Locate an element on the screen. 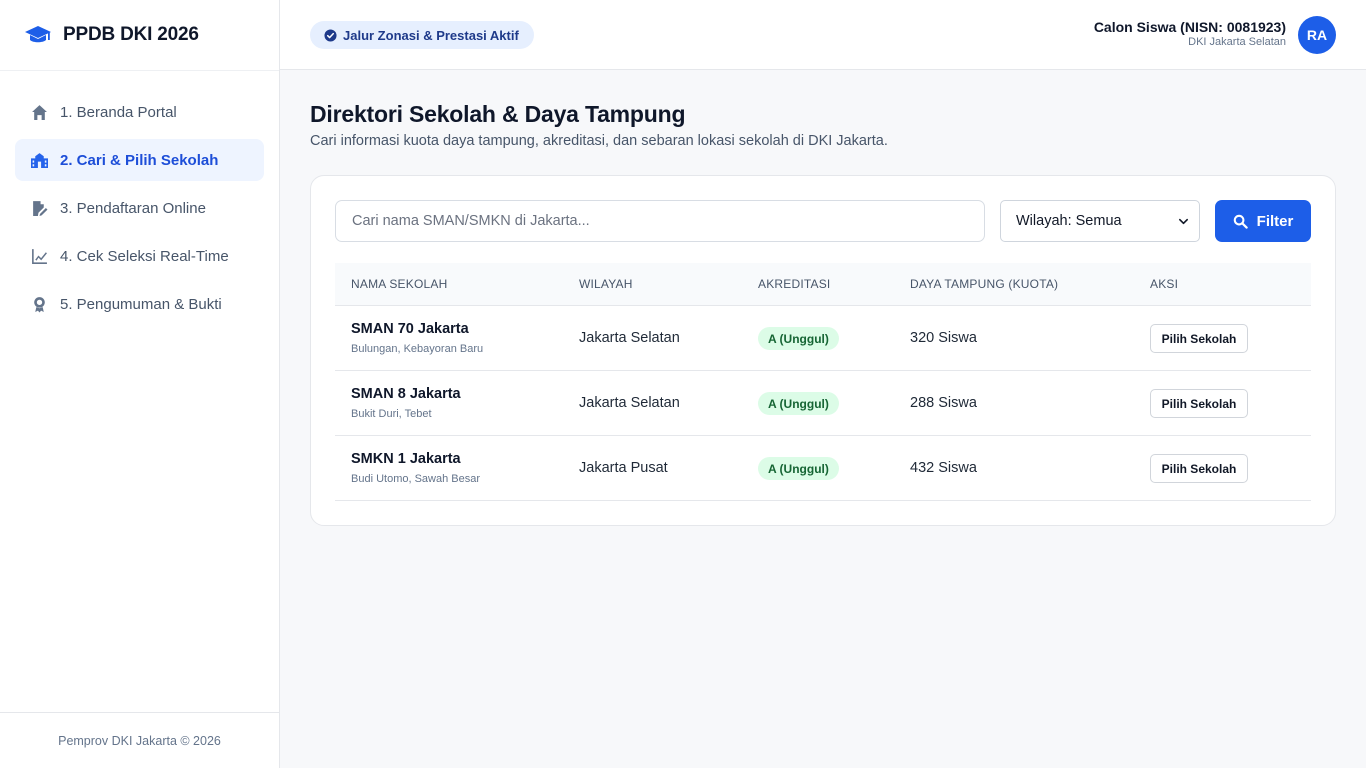 The image size is (1366, 768). user-name: Calon Siswa (NISN: 0081923) is located at coordinates (1189, 27).